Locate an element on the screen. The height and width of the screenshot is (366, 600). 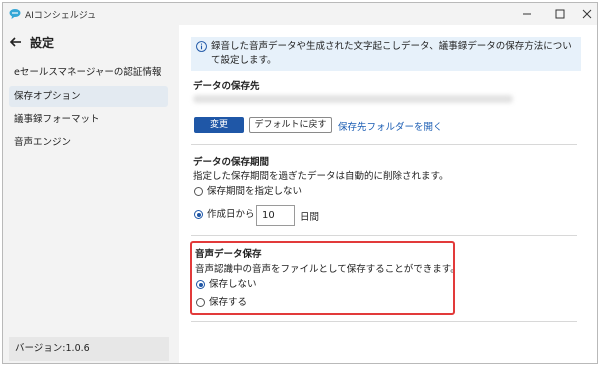
title-bar: AIコンシェルジュ is located at coordinates (300, 14).